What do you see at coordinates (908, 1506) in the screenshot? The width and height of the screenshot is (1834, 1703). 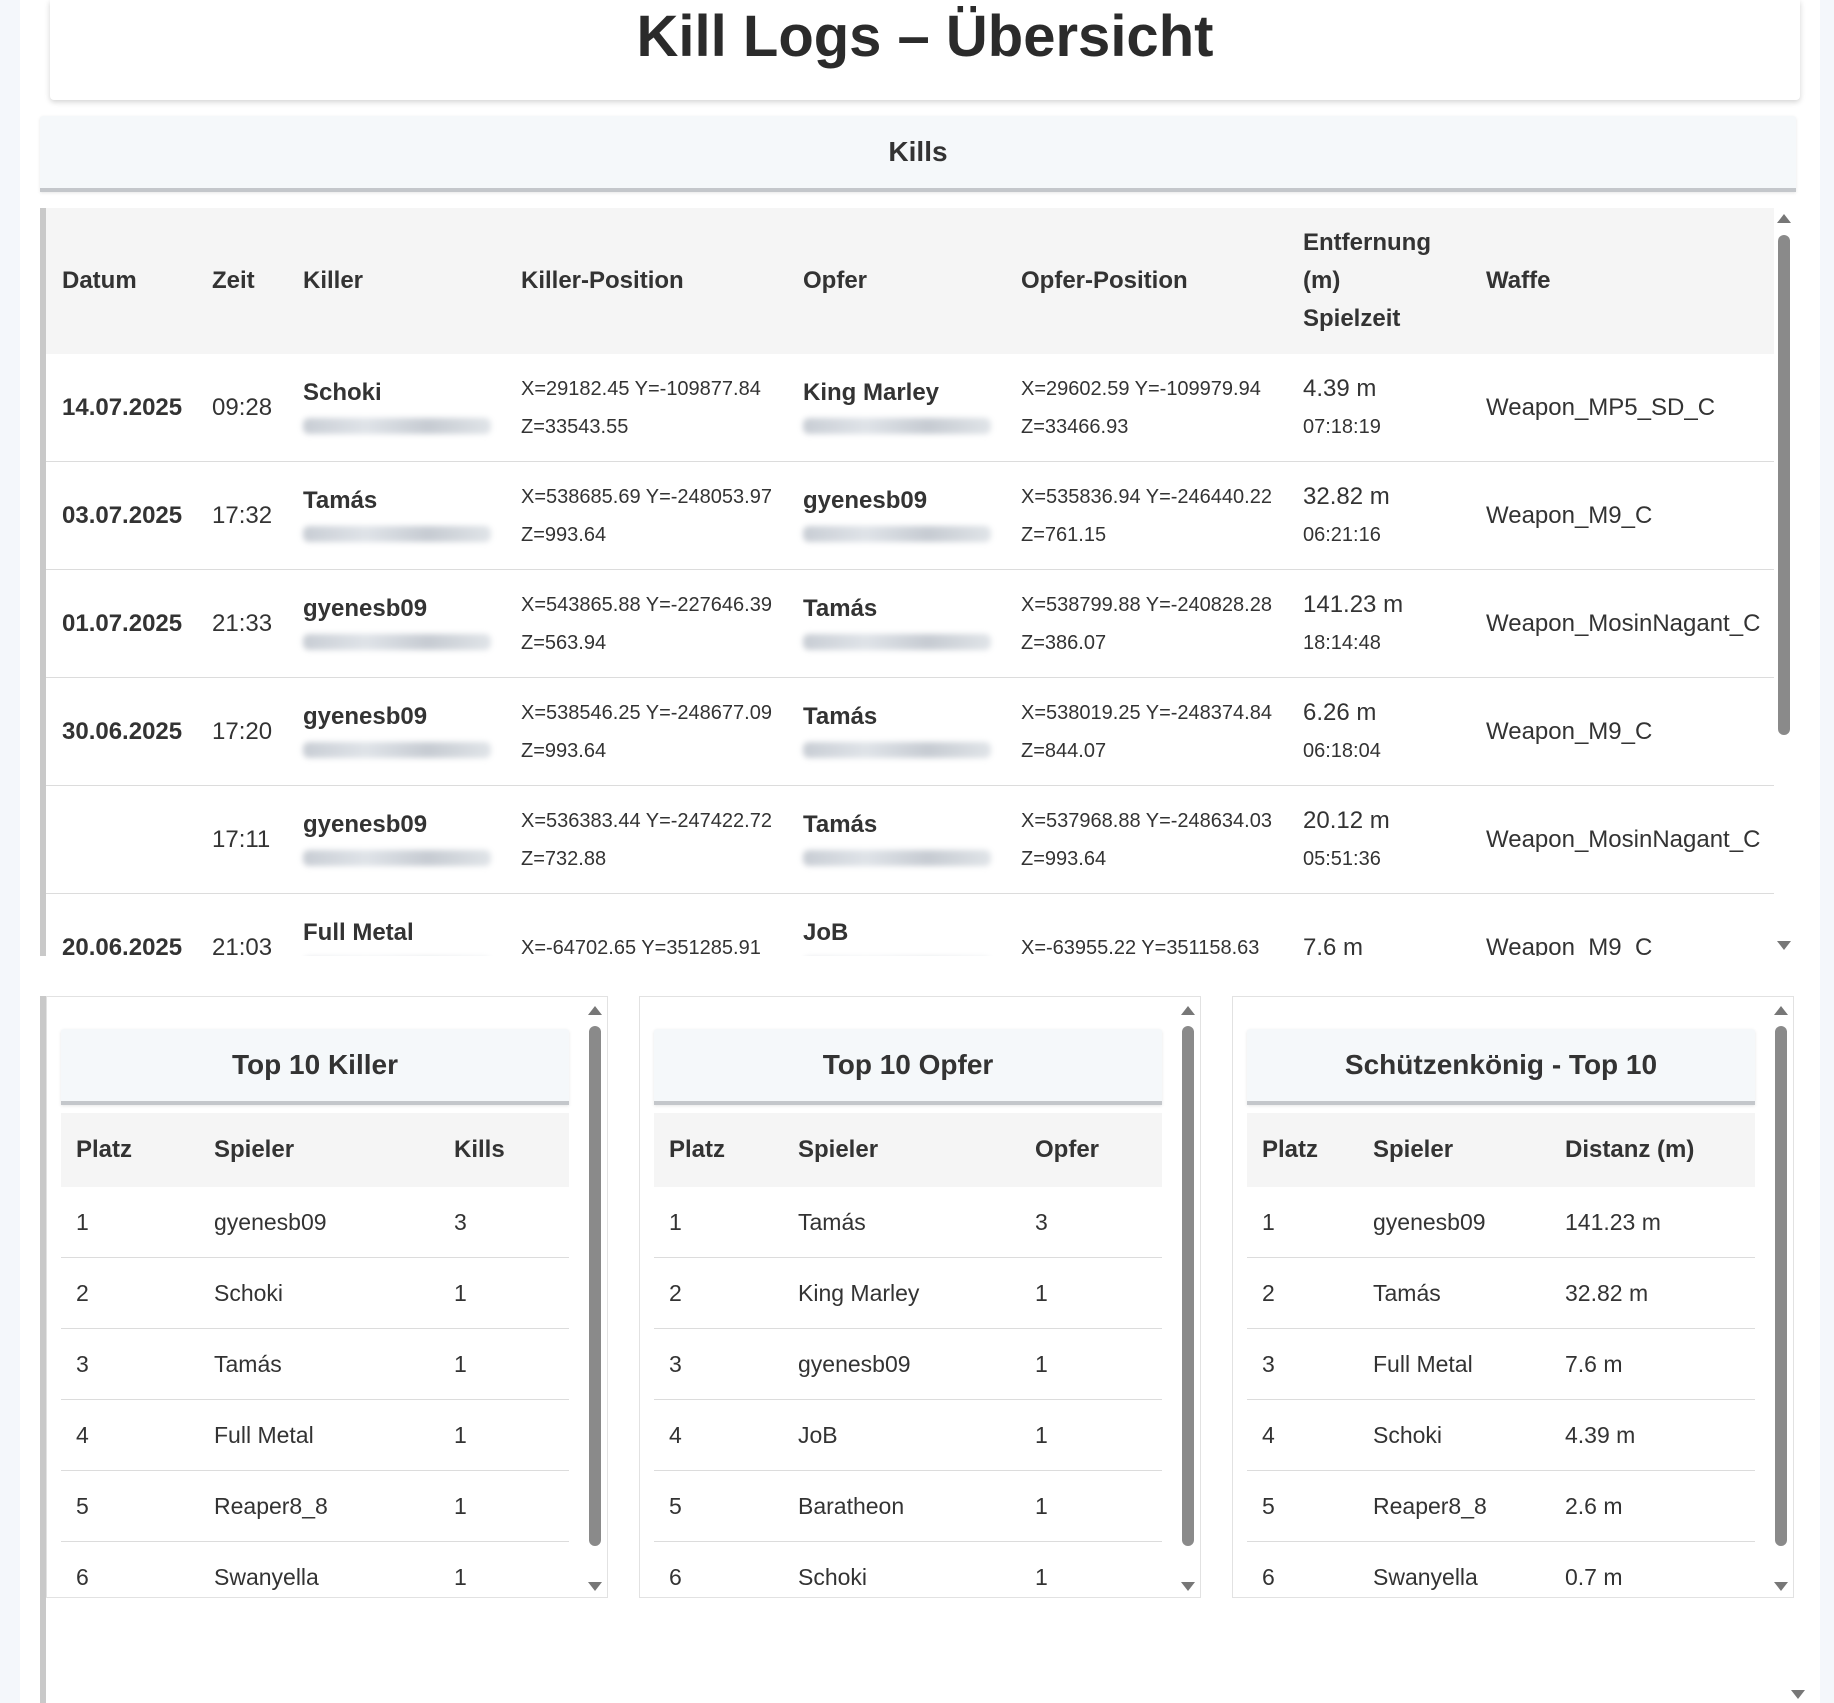 I see `table-row: 5 Baratheon 1` at bounding box center [908, 1506].